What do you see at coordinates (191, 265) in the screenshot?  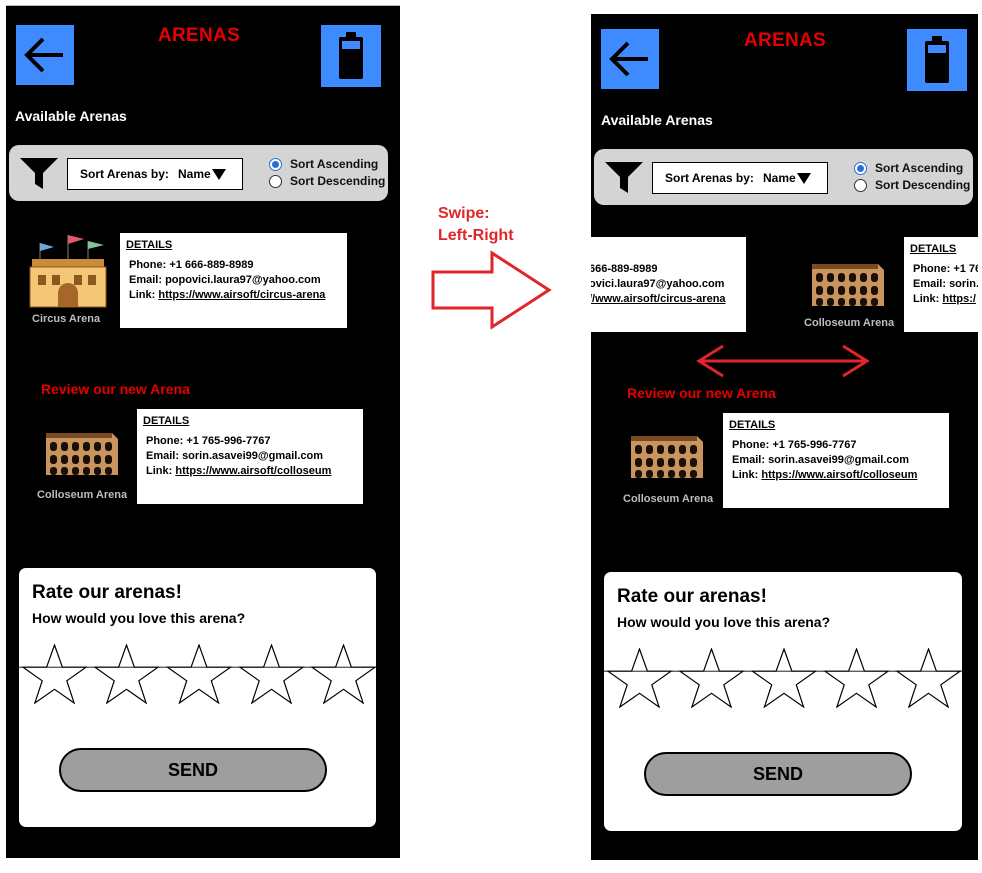 I see `arena-phone: Phone: +1 666-889-8989` at bounding box center [191, 265].